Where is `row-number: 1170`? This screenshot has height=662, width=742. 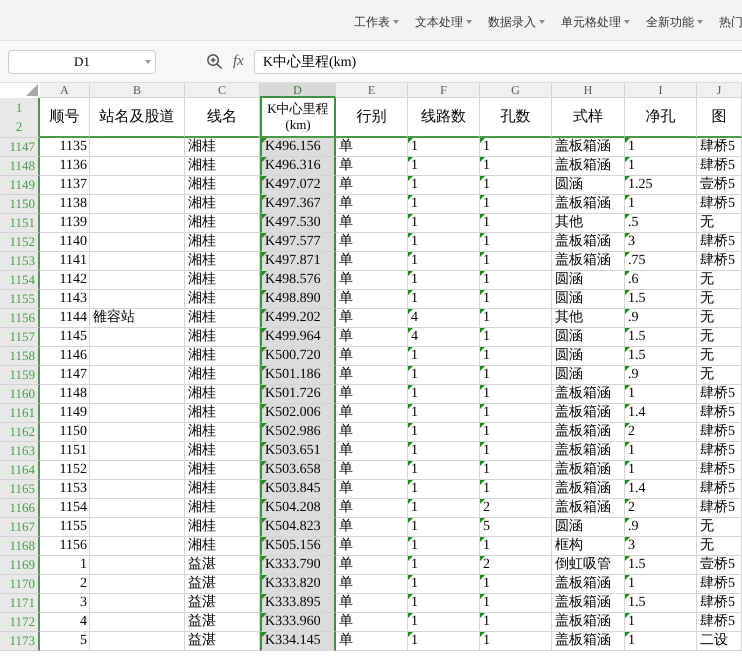
row-number: 1170 is located at coordinates (20, 584).